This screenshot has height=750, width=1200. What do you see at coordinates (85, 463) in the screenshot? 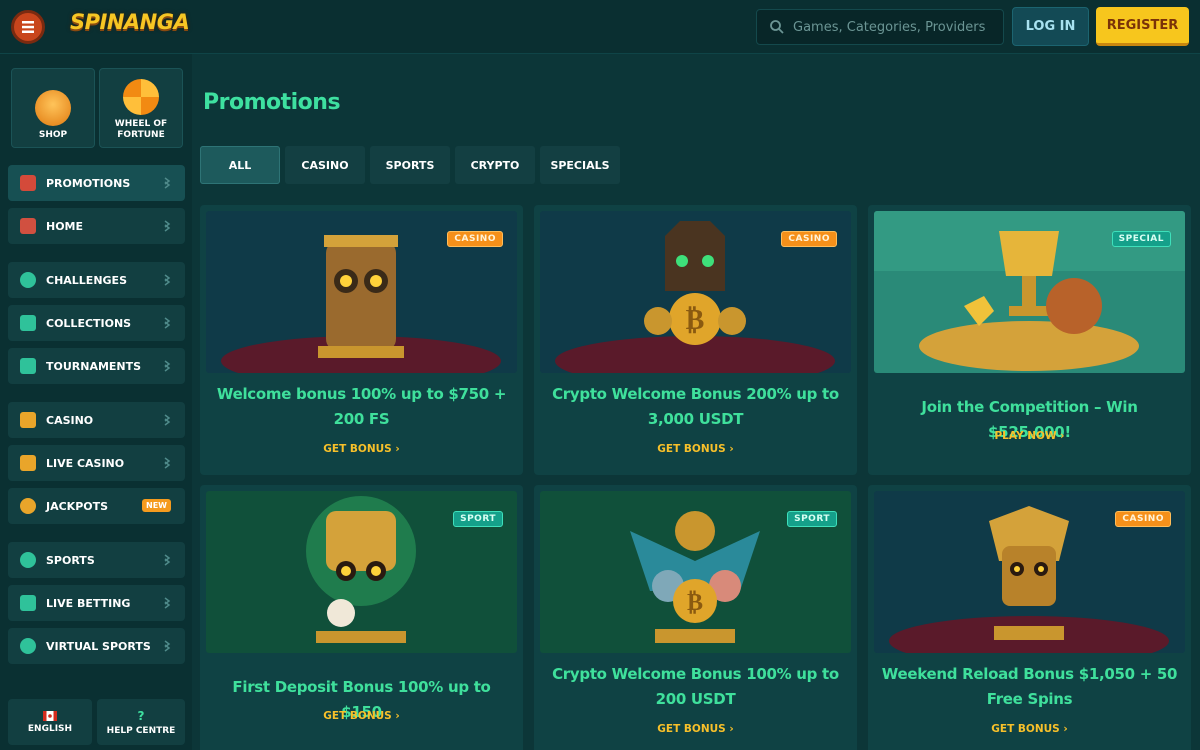
I see `sidebar-item-label: LIVE CASINO` at bounding box center [85, 463].